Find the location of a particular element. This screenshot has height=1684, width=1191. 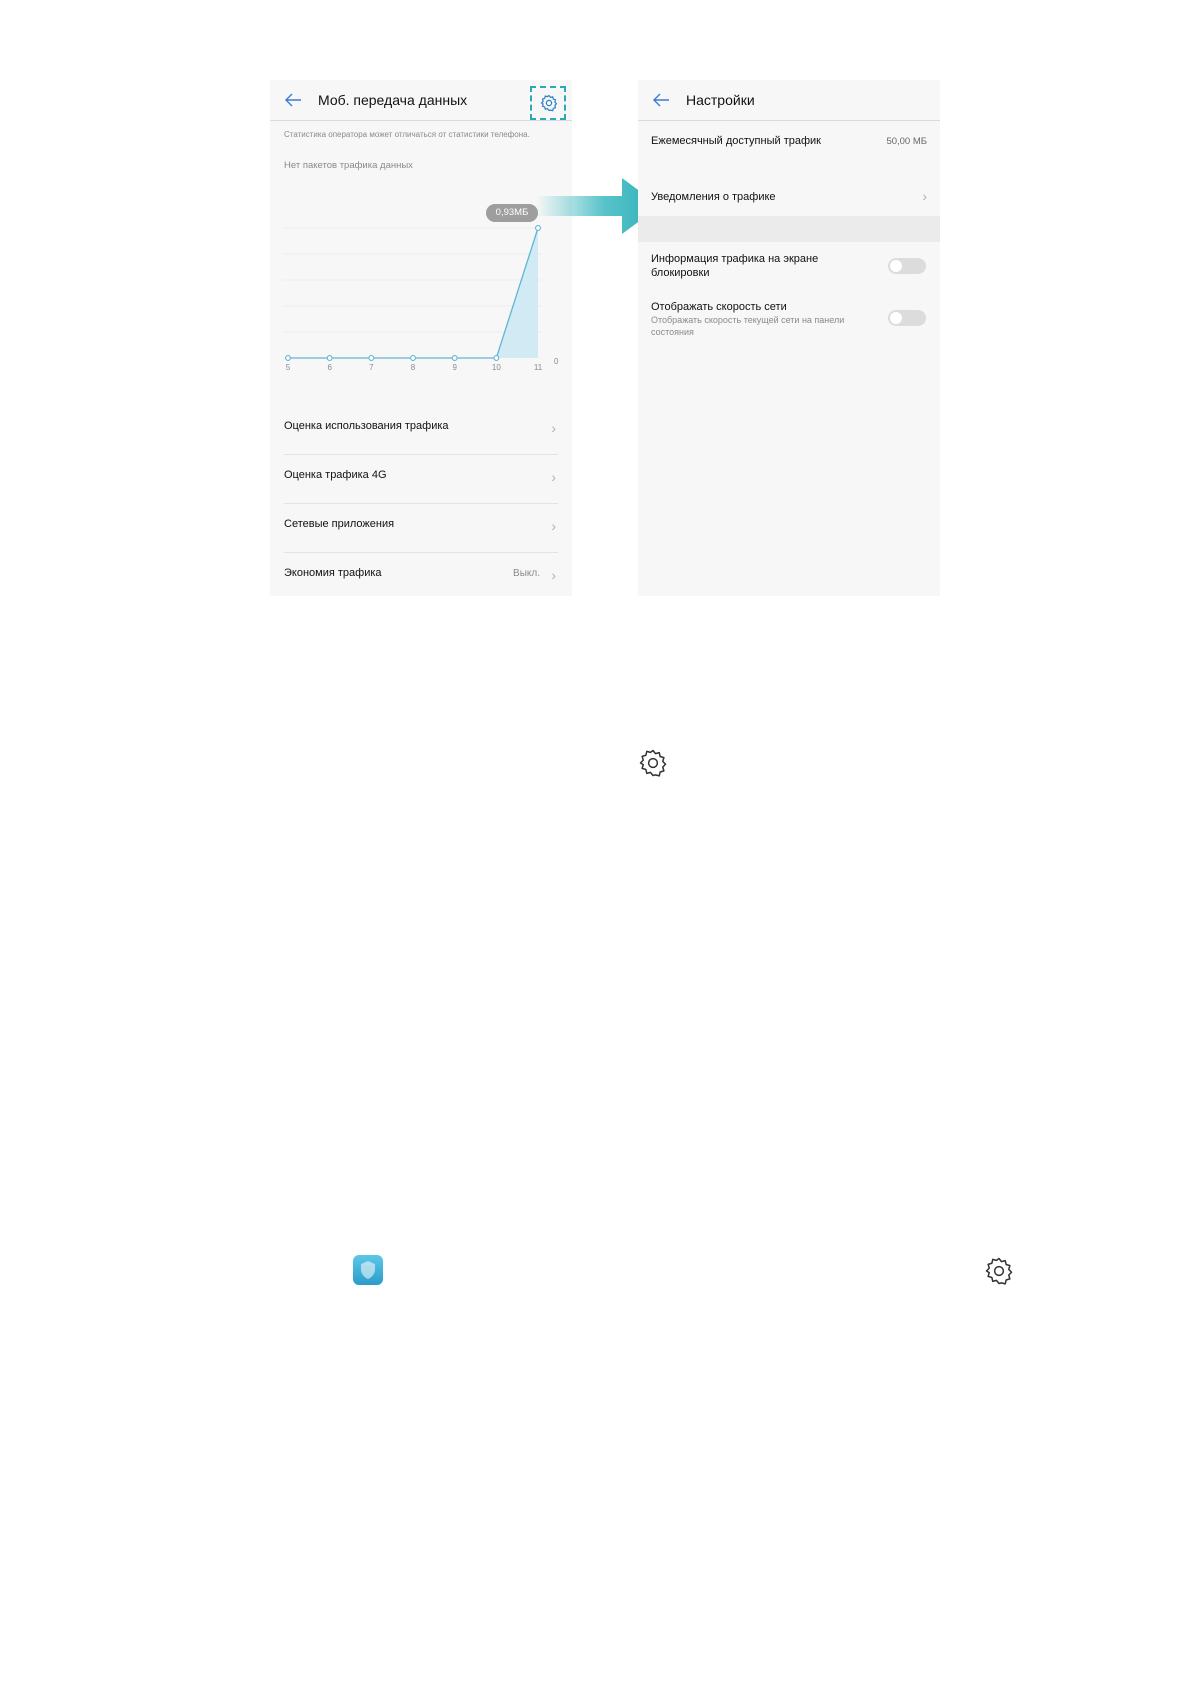

x-tick-label: 10 is located at coordinates (496, 367).